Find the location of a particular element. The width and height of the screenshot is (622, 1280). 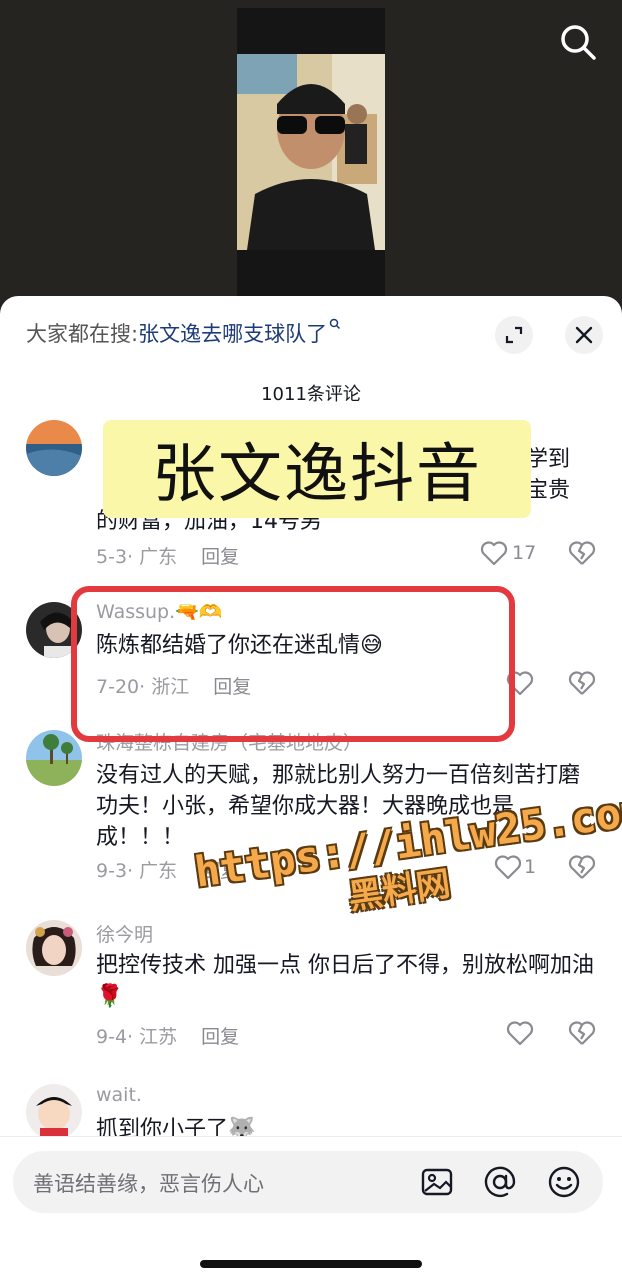

close-button is located at coordinates (584, 335).